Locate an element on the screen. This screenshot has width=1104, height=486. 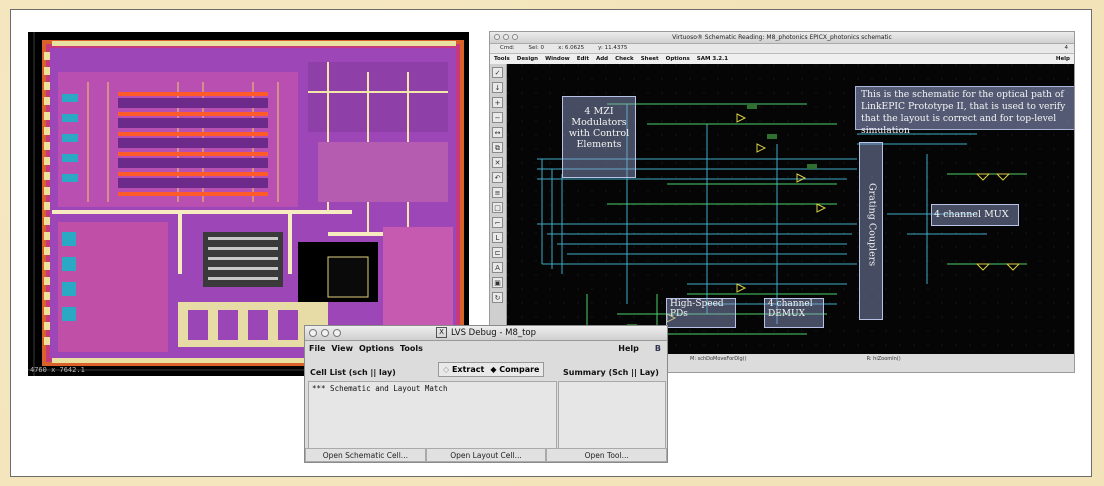
delete-tool-icon: ✕ is located at coordinates (497, 162).